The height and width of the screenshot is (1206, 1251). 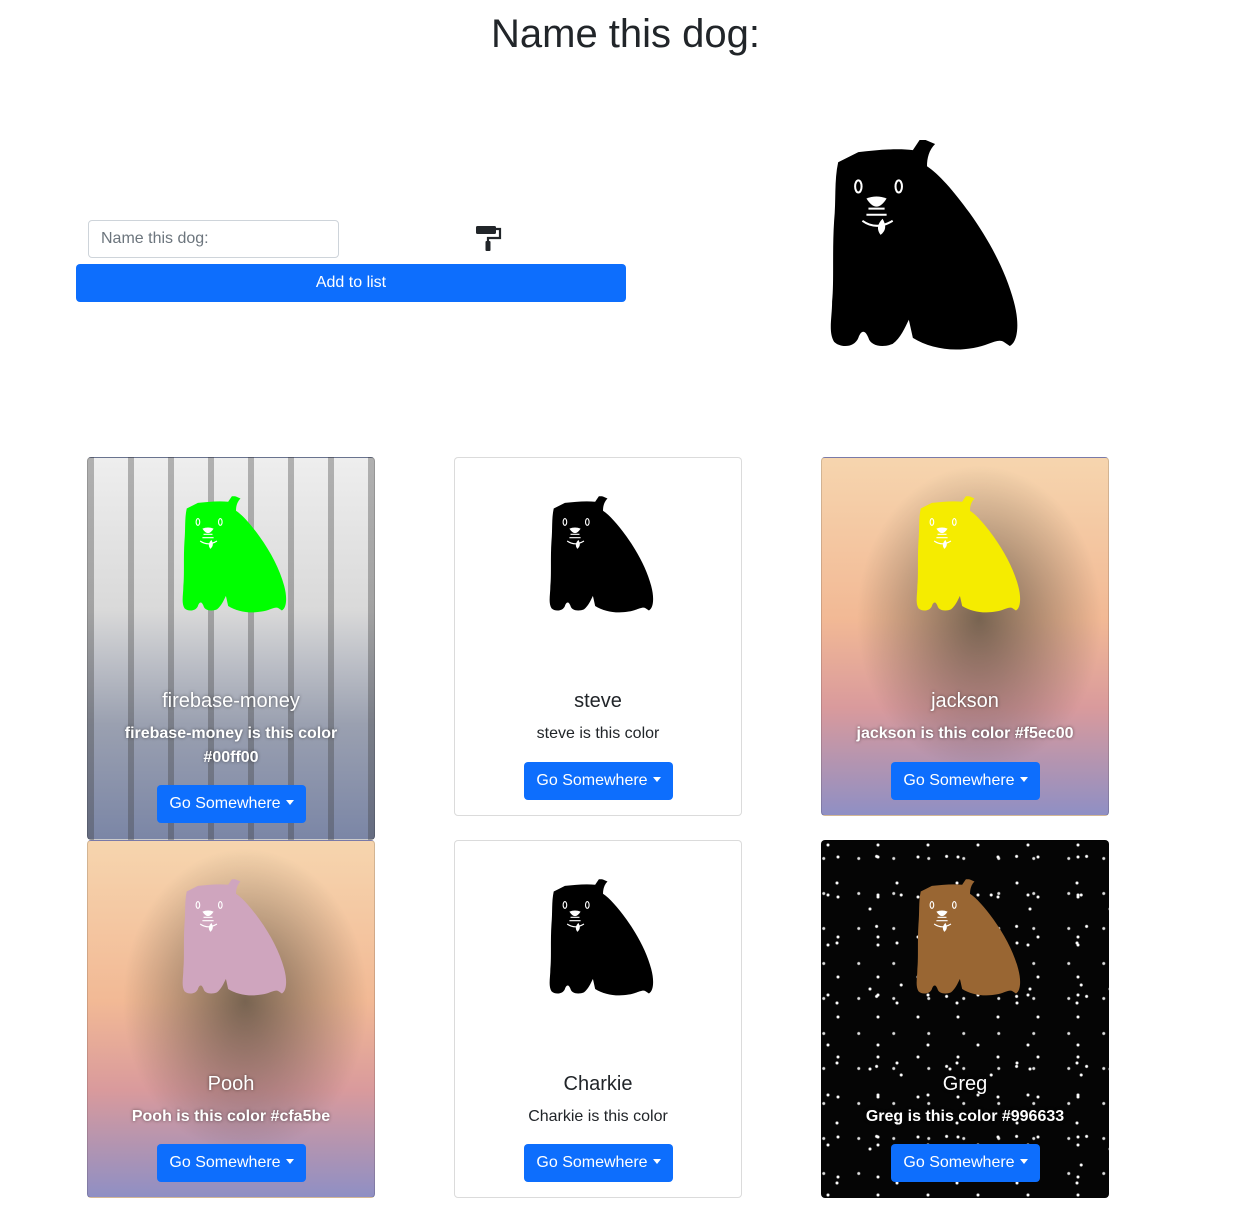 What do you see at coordinates (231, 1084) in the screenshot?
I see `card-title: Pooh` at bounding box center [231, 1084].